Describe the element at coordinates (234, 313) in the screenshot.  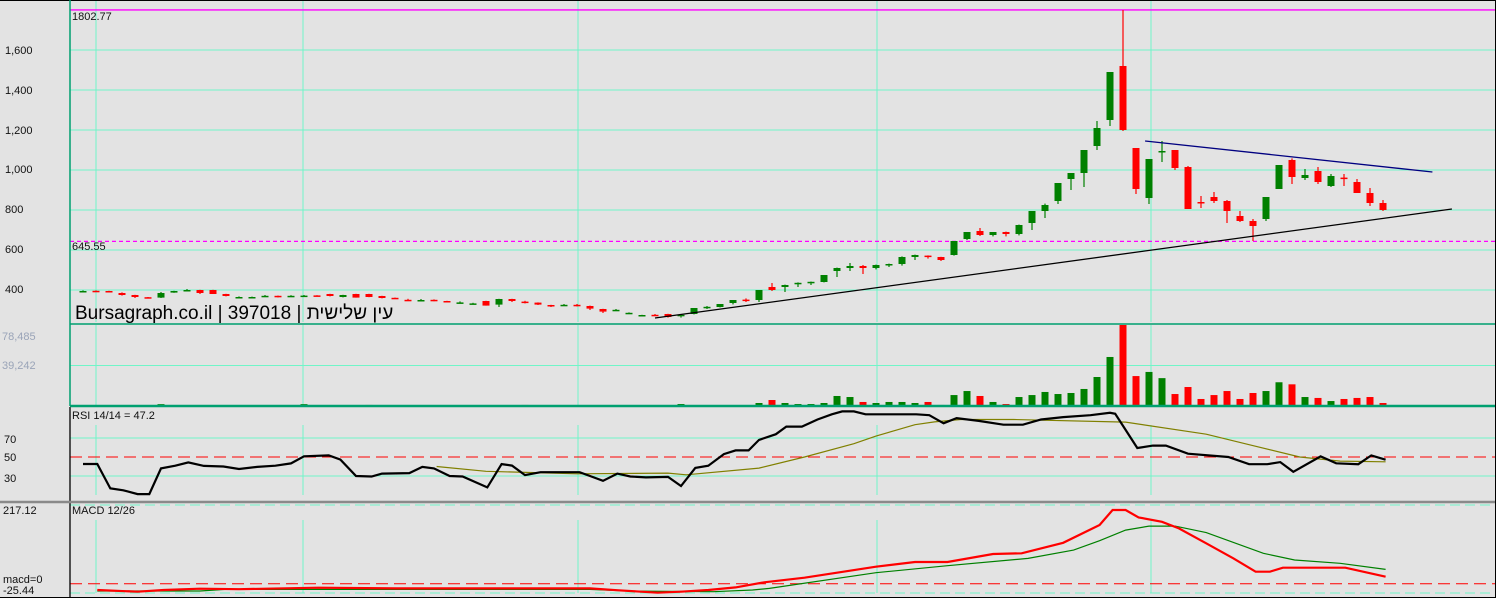
I see `watermark: Bursagraph.co.il | 397018 | עין שלישית` at that location.